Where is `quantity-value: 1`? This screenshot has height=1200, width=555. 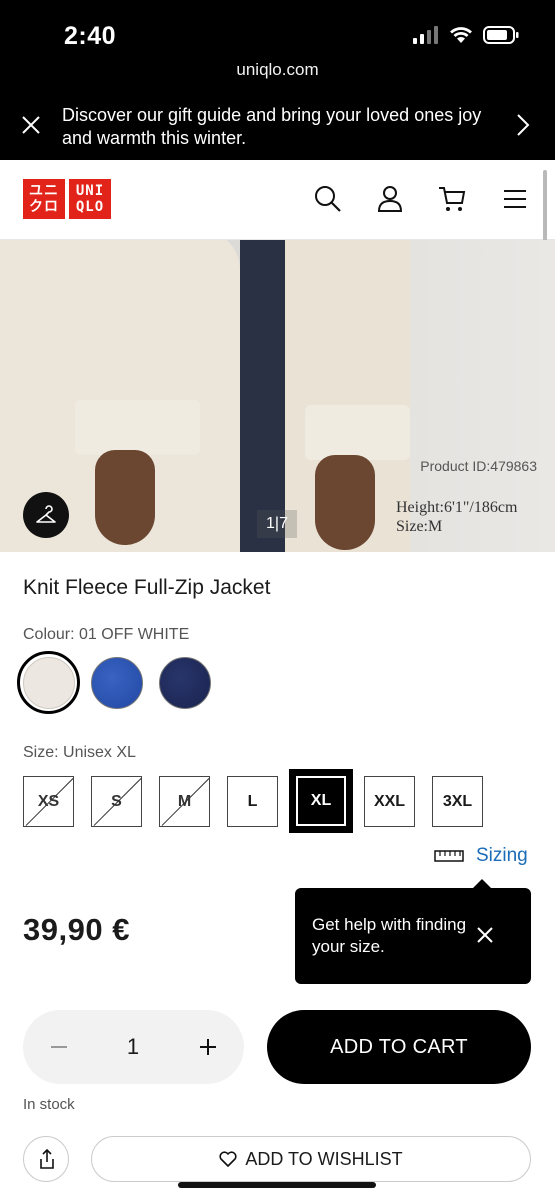 quantity-value: 1 is located at coordinates (133, 1047).